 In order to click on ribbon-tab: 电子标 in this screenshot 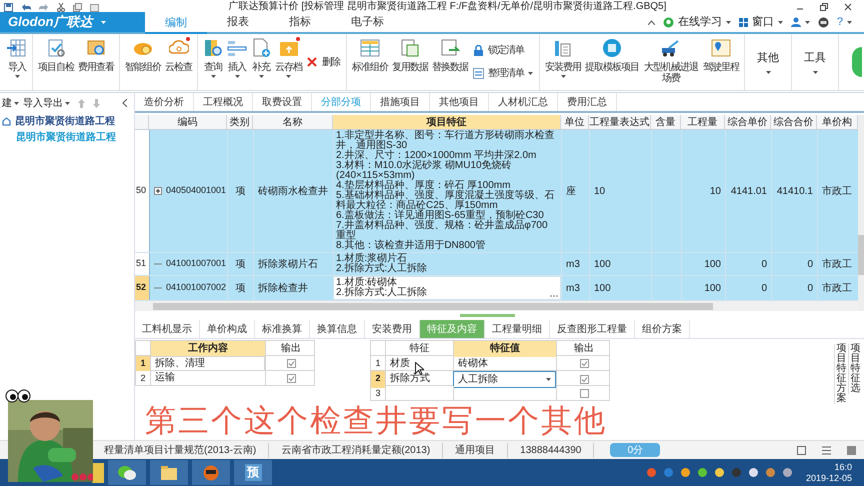, I will do `click(367, 22)`.